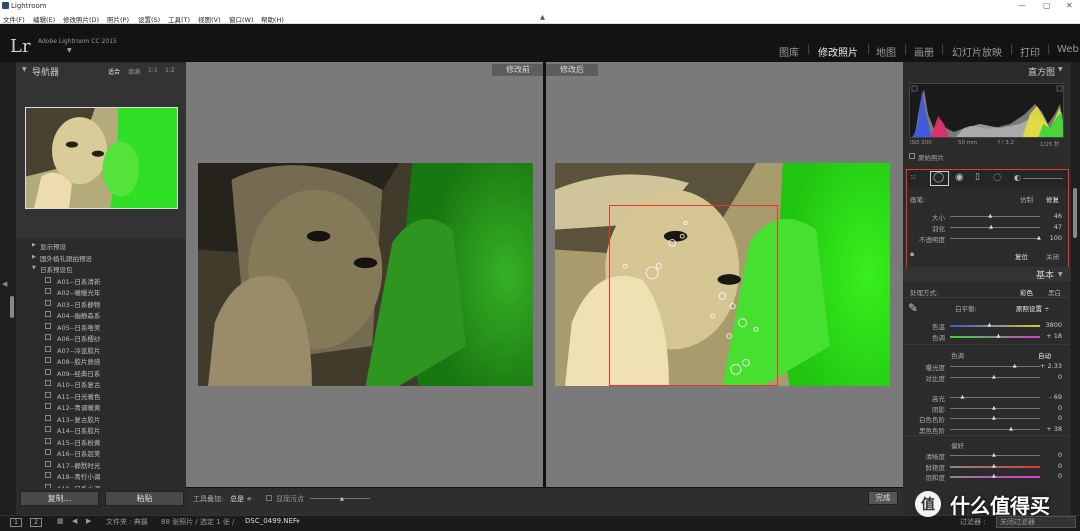 Image resolution: width=1080 pixels, height=531 pixels. Describe the element at coordinates (101, 349) in the screenshot. I see `preset-item: A07--冷蓝胶片` at that location.